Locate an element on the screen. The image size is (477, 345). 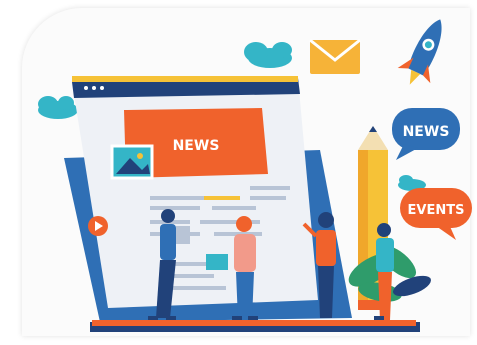
speech-bubble-events: EVENTS is located at coordinates (436, 214).